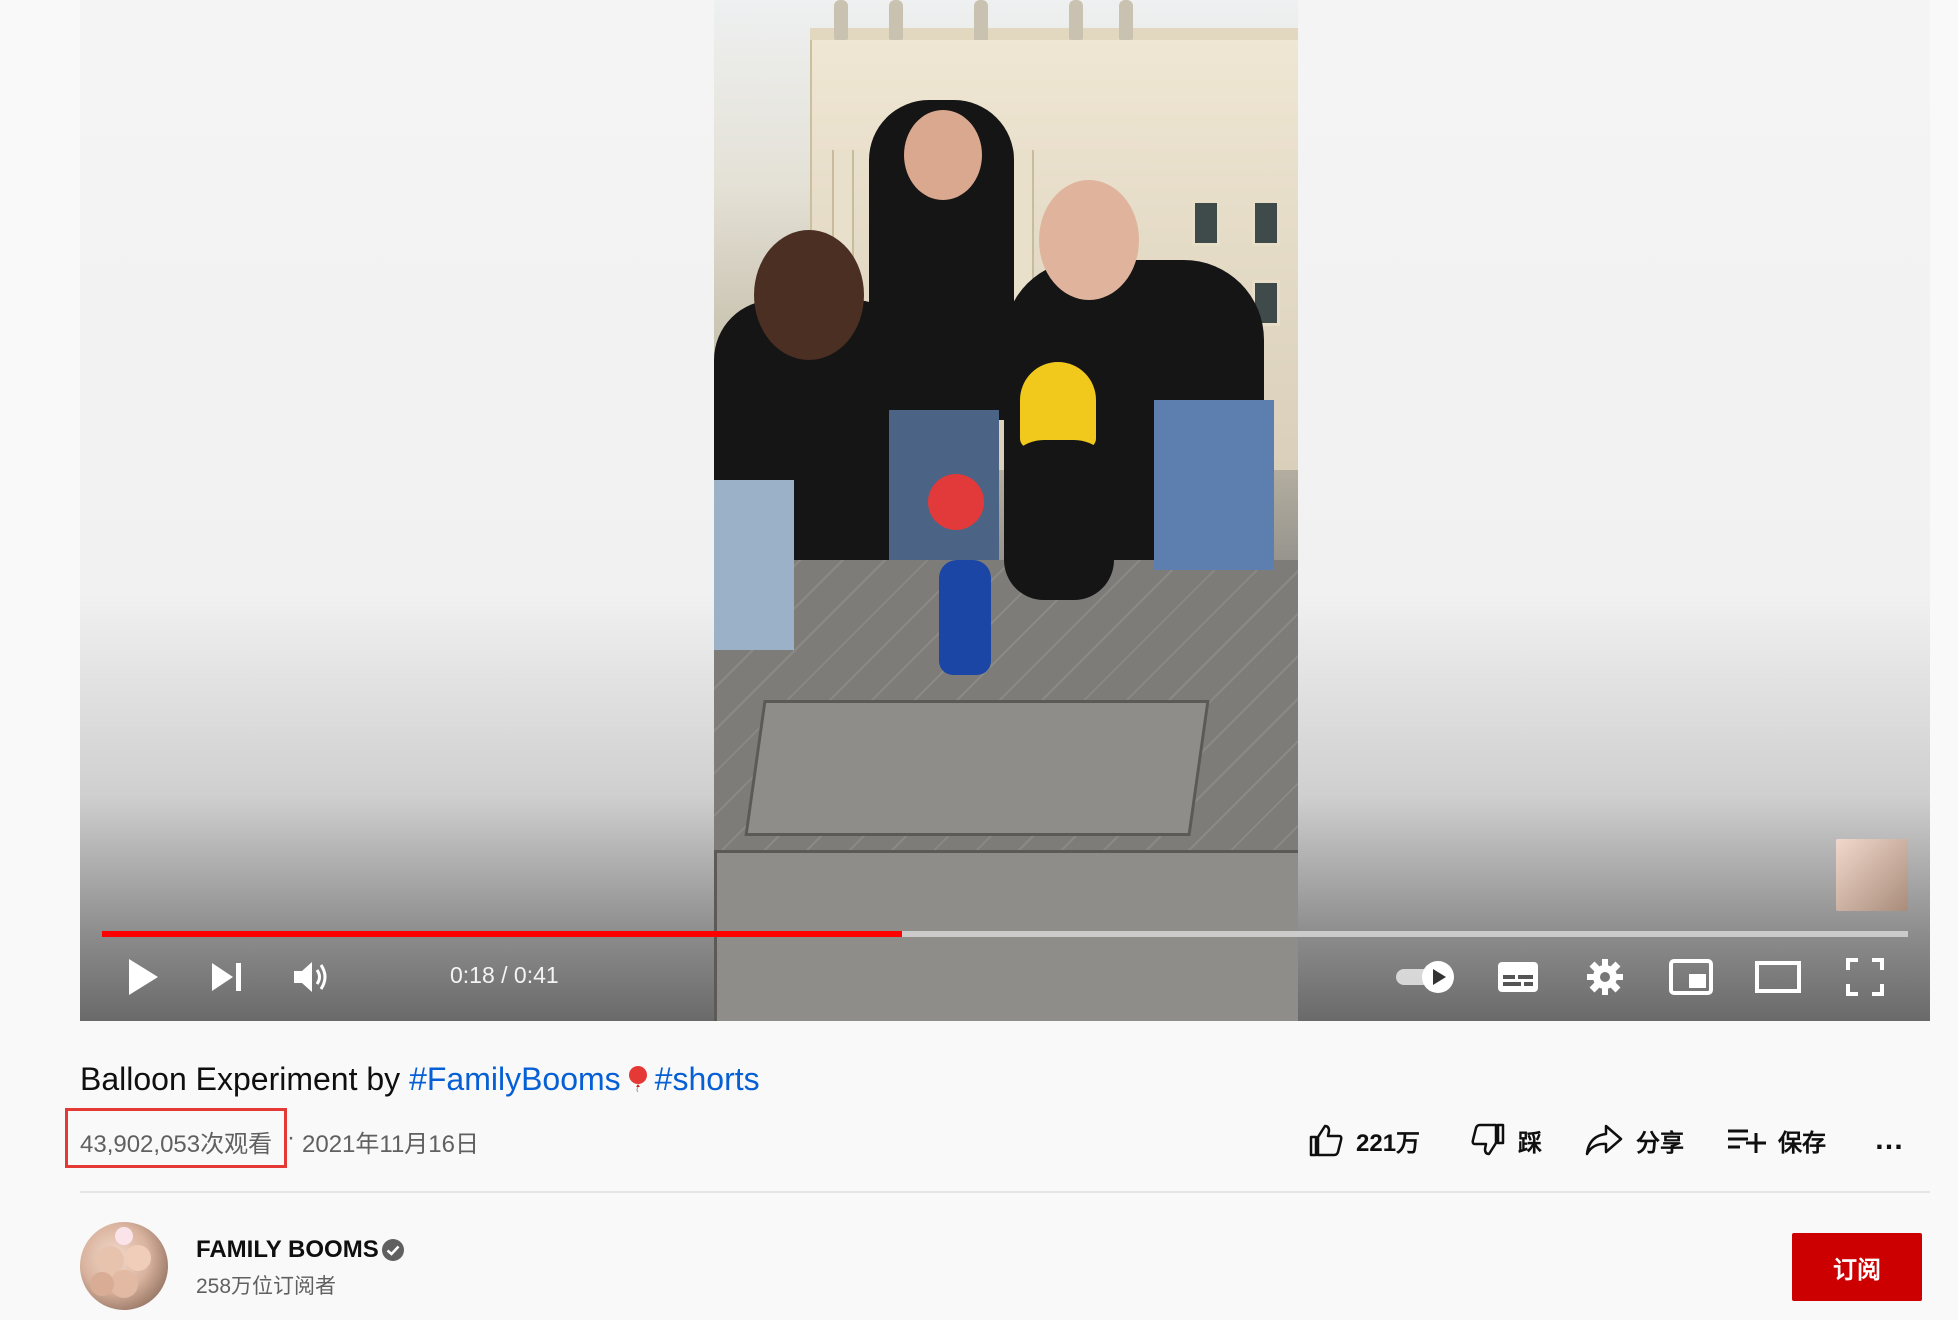 This screenshot has height=1320, width=1958. I want to click on subtitles-button, so click(1518, 977).